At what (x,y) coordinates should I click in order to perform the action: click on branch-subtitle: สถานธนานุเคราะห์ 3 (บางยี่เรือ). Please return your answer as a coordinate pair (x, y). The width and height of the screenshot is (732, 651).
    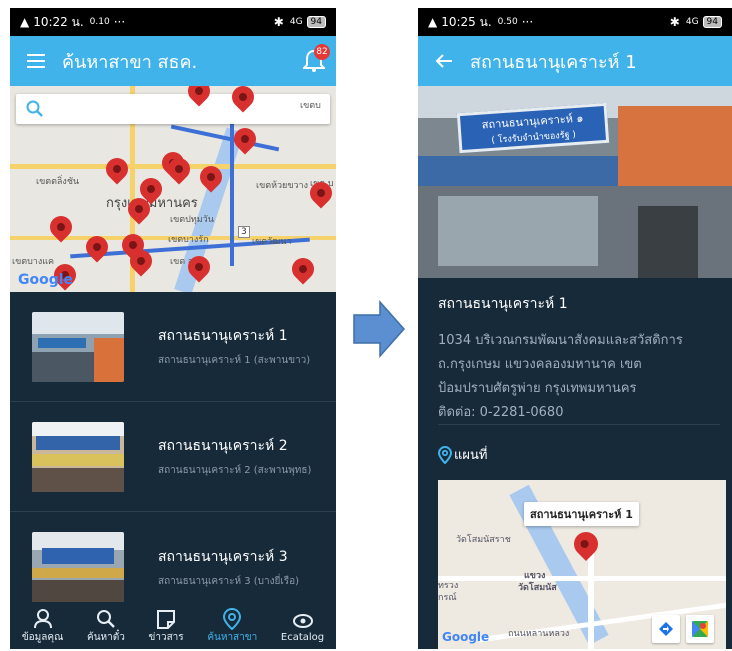
    Looking at the image, I should click on (229, 581).